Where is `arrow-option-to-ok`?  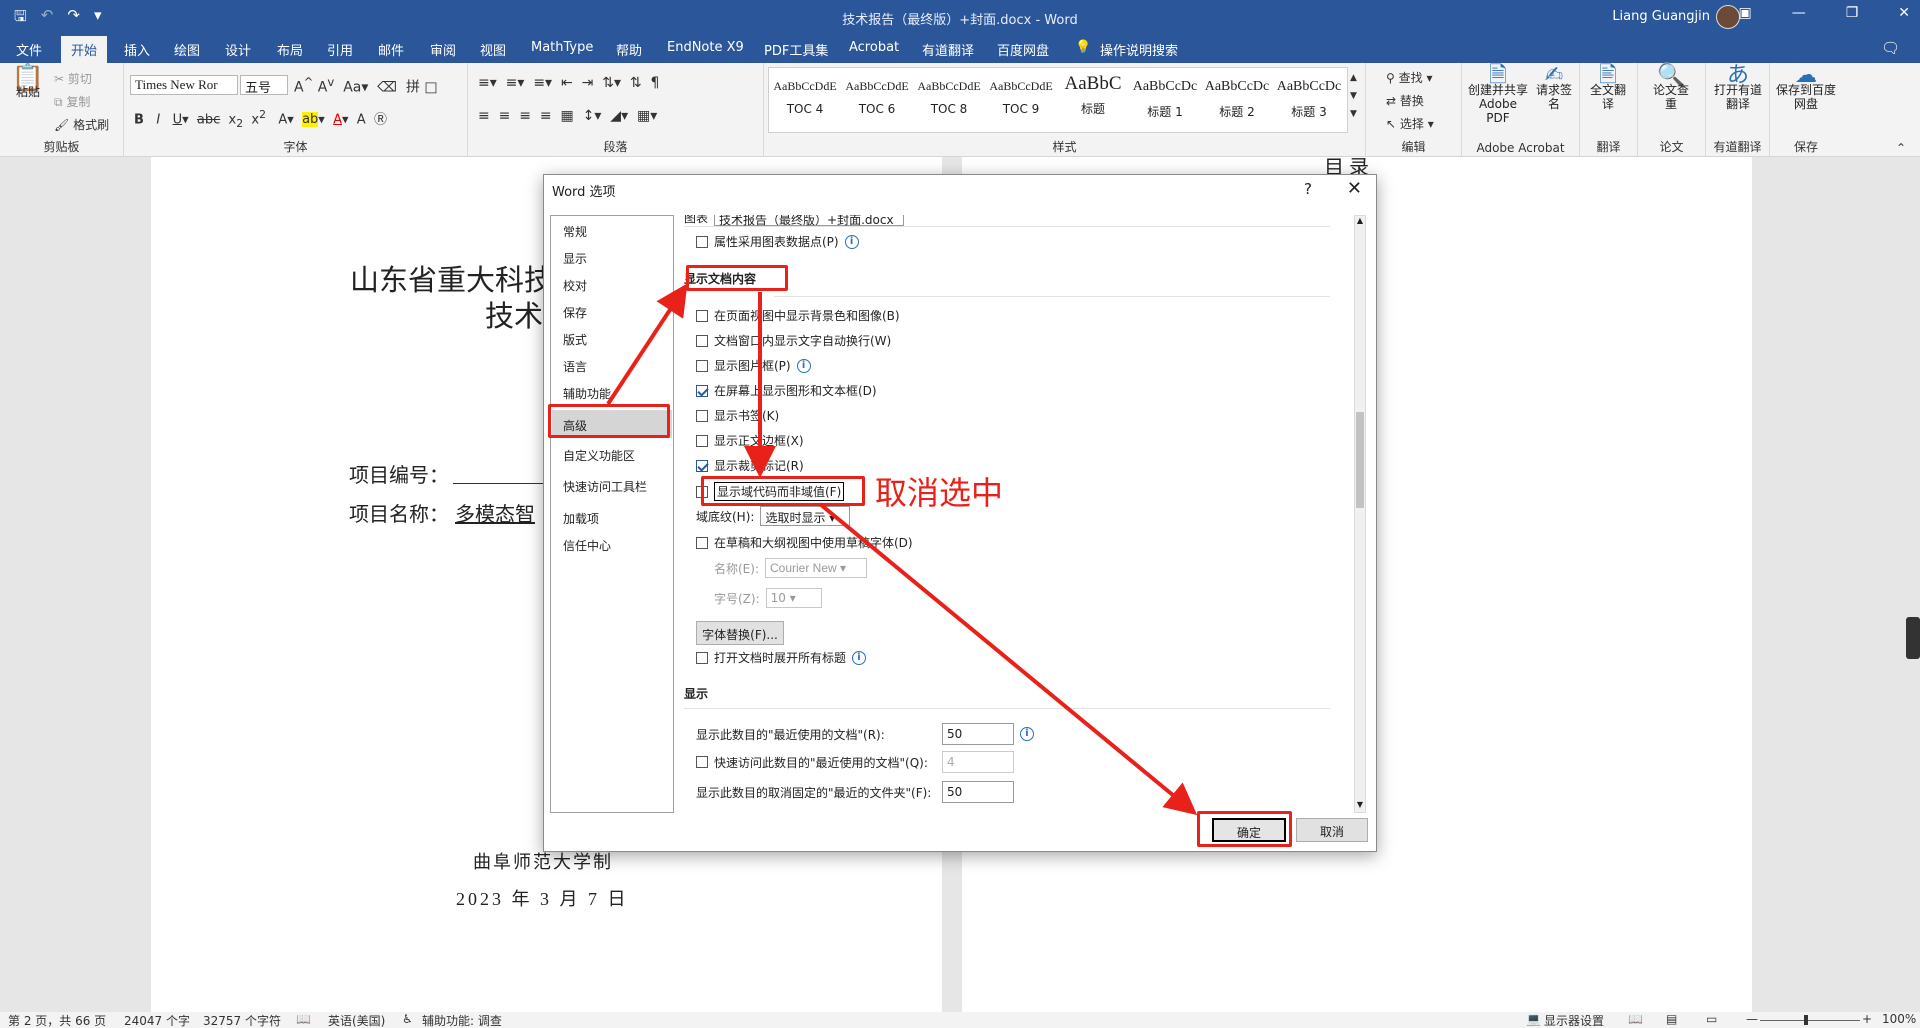
arrow-option-to-ok is located at coordinates (1008, 659).